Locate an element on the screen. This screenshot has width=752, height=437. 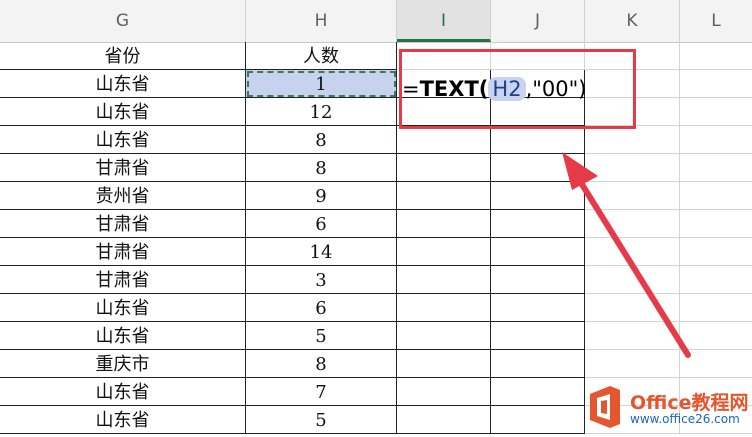
red-arrow-annotation is located at coordinates (626, 255).